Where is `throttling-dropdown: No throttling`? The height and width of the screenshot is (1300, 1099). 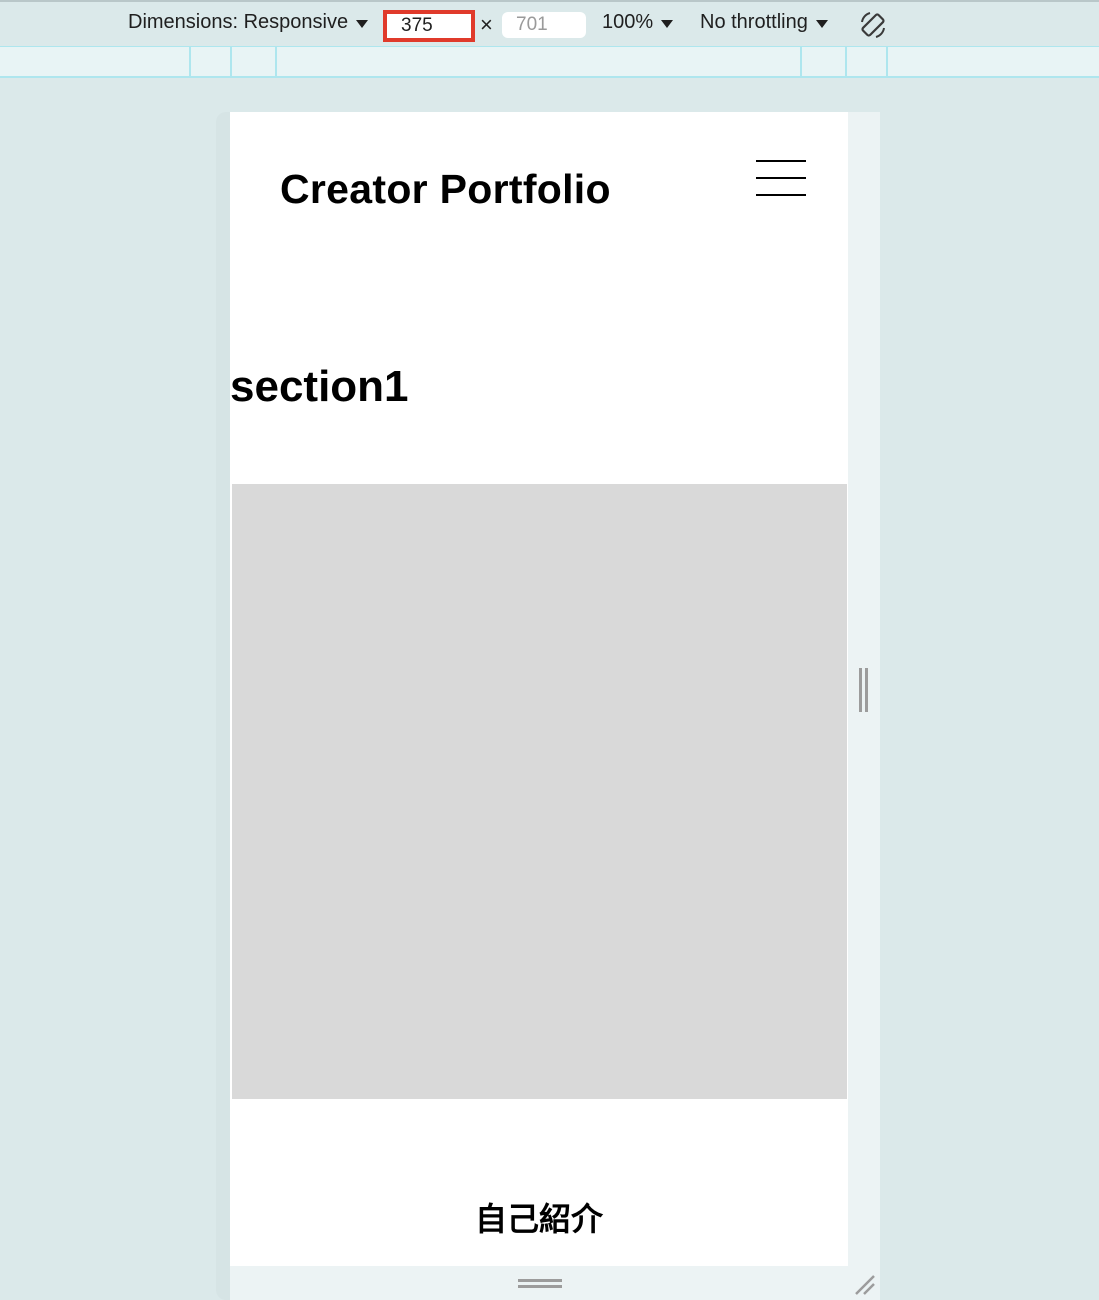 throttling-dropdown: No throttling is located at coordinates (764, 22).